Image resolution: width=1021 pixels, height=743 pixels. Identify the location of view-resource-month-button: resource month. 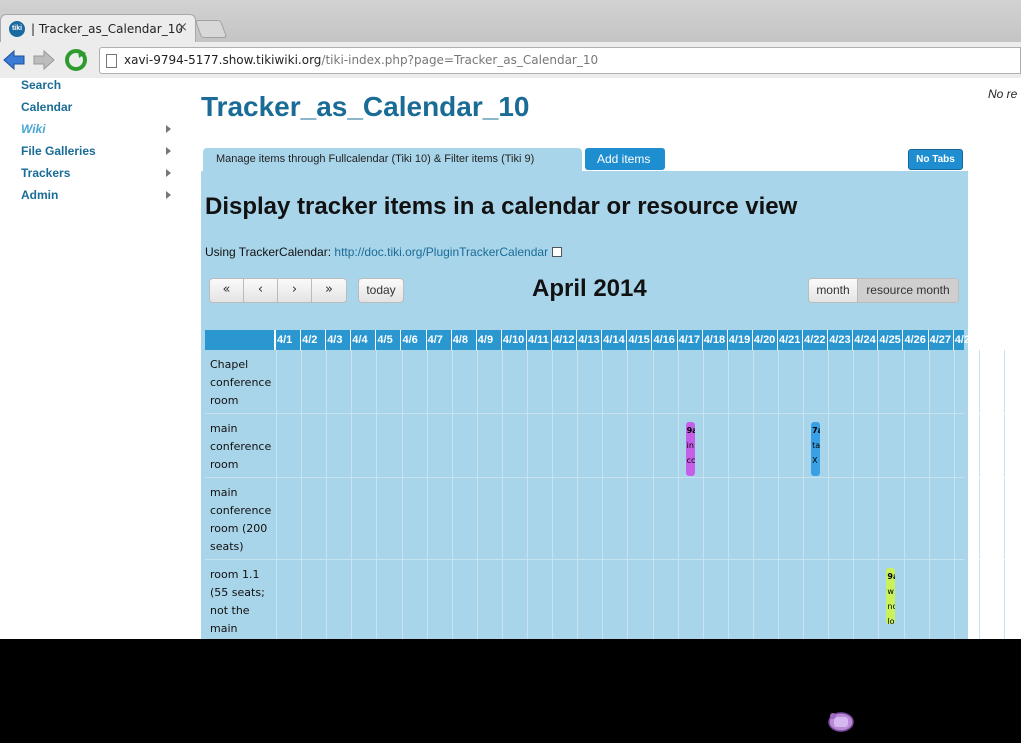
(908, 290).